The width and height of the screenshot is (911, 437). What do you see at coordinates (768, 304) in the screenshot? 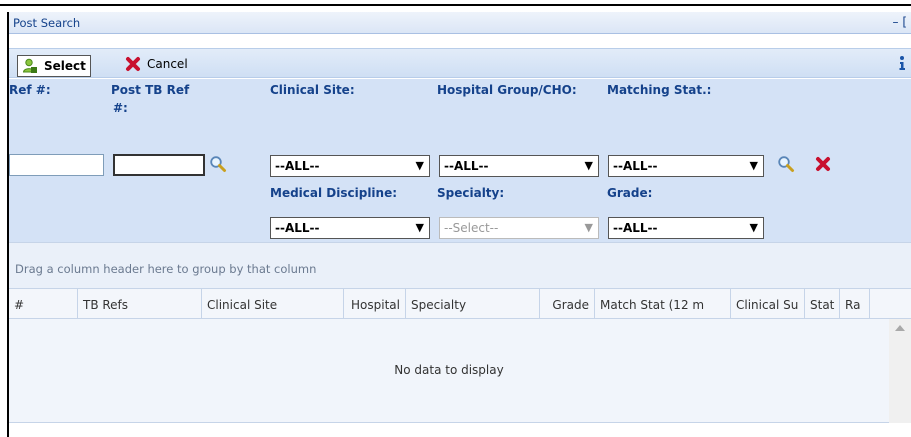
I see `column-header-clinical-su: Clinical Su` at bounding box center [768, 304].